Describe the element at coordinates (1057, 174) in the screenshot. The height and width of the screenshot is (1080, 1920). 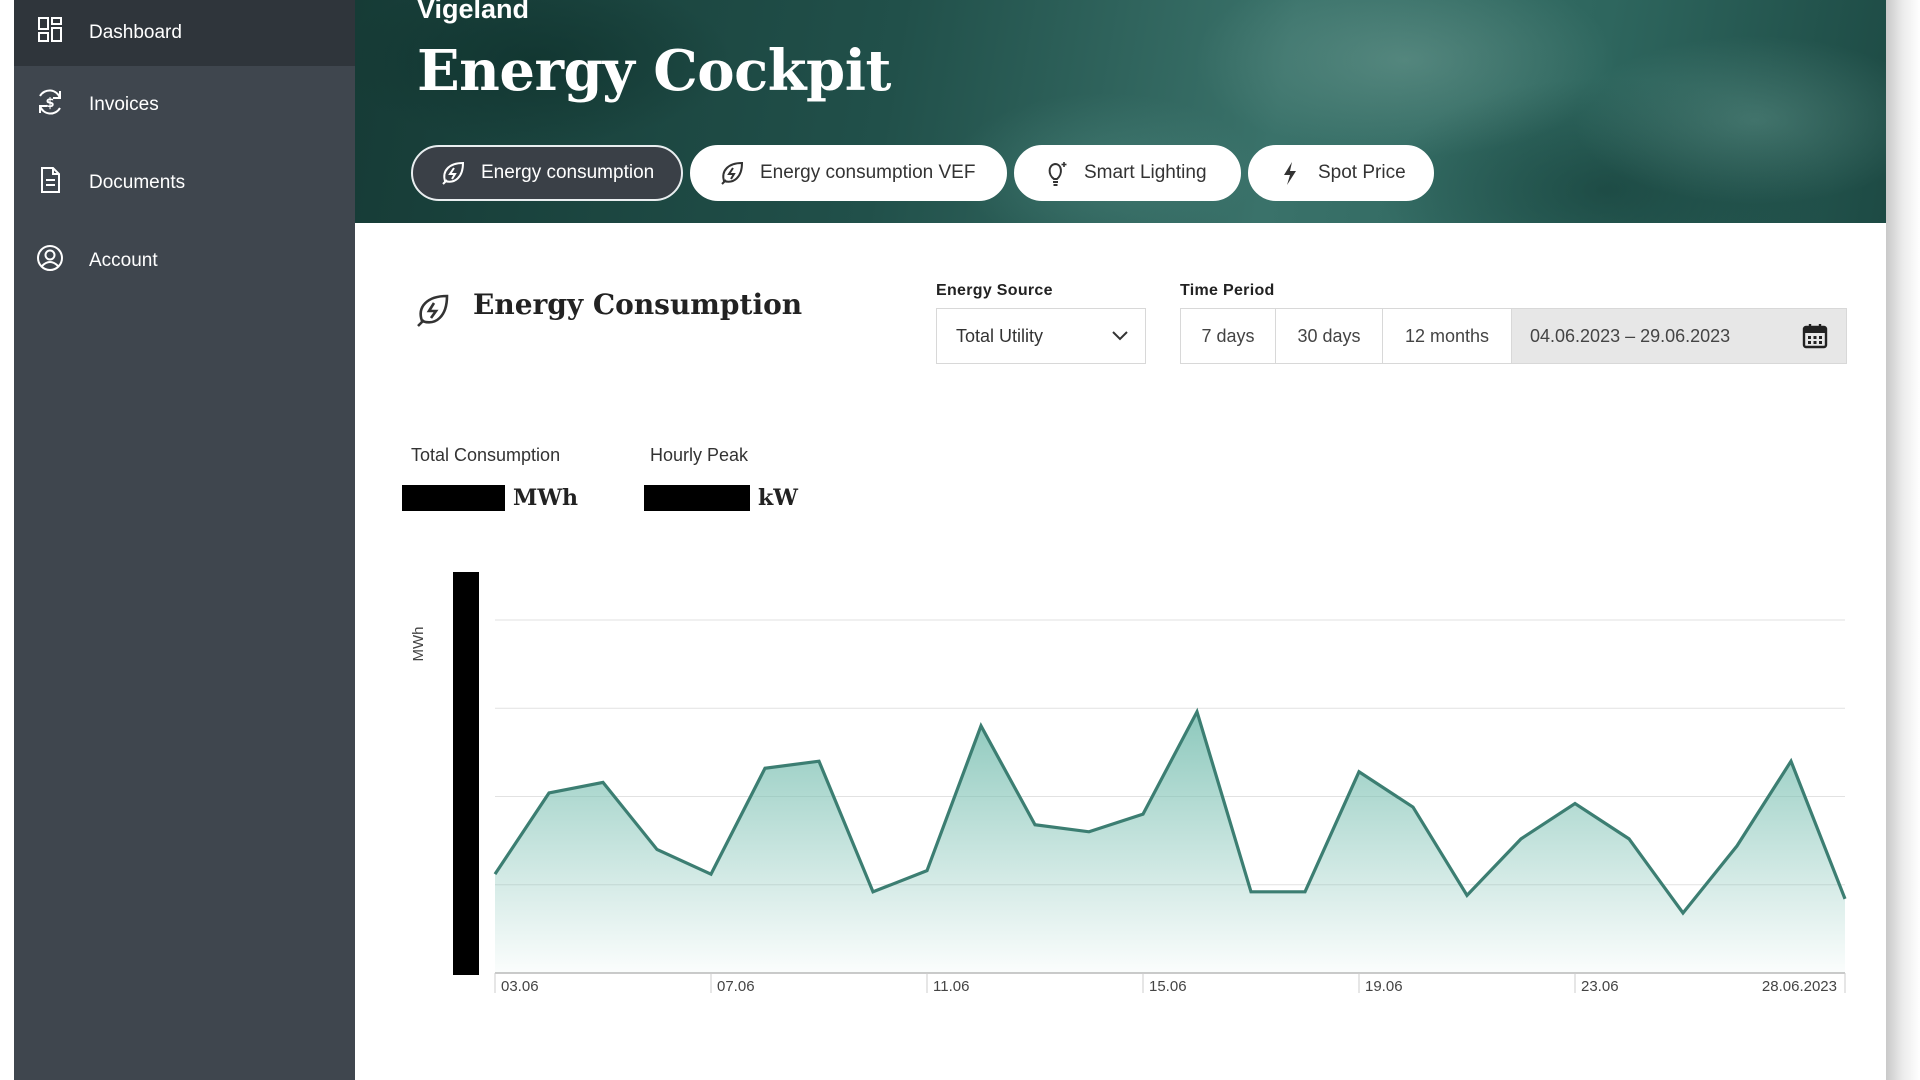
I see `bulb-icon` at that location.